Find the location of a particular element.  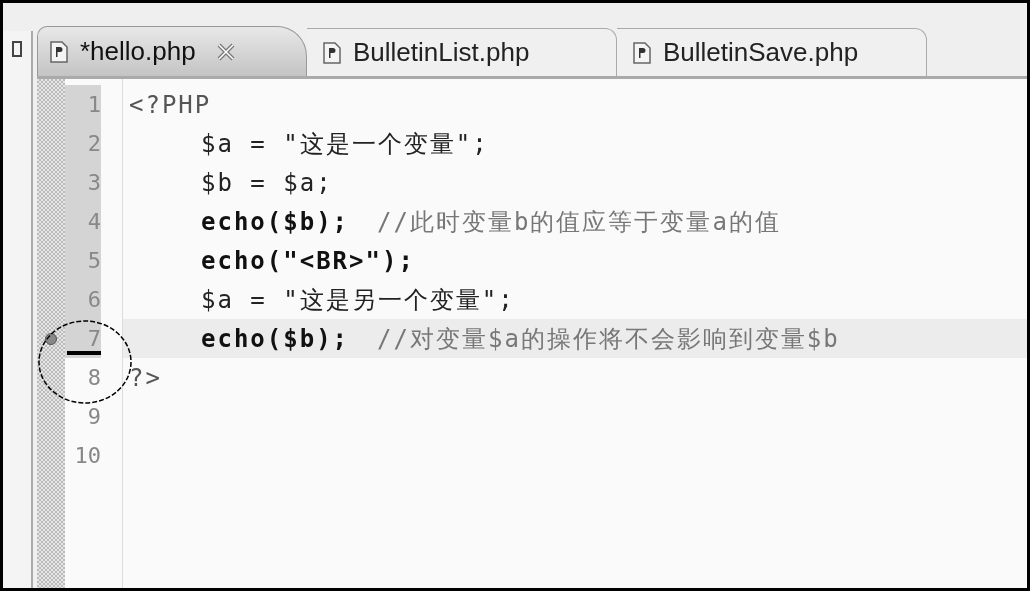

line-number: 6 is located at coordinates (94, 300).